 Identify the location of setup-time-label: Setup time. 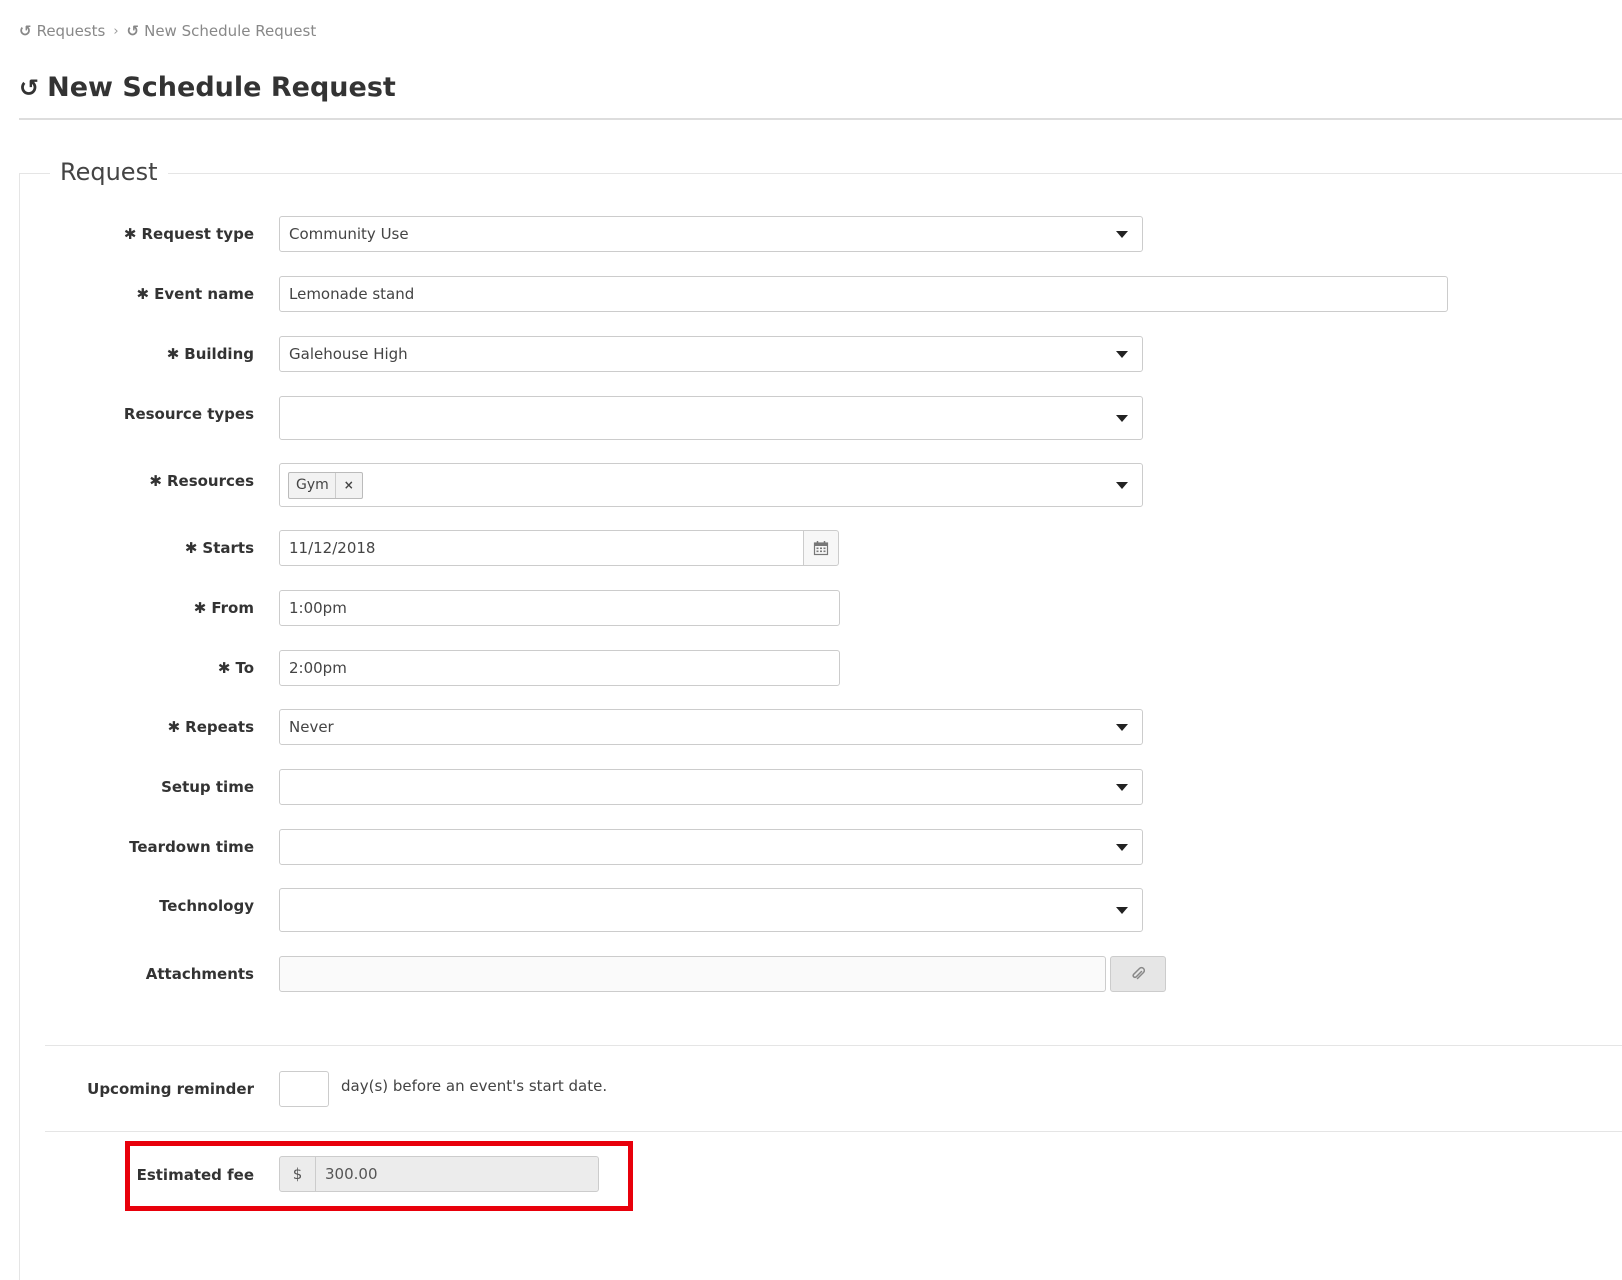
(207, 787).